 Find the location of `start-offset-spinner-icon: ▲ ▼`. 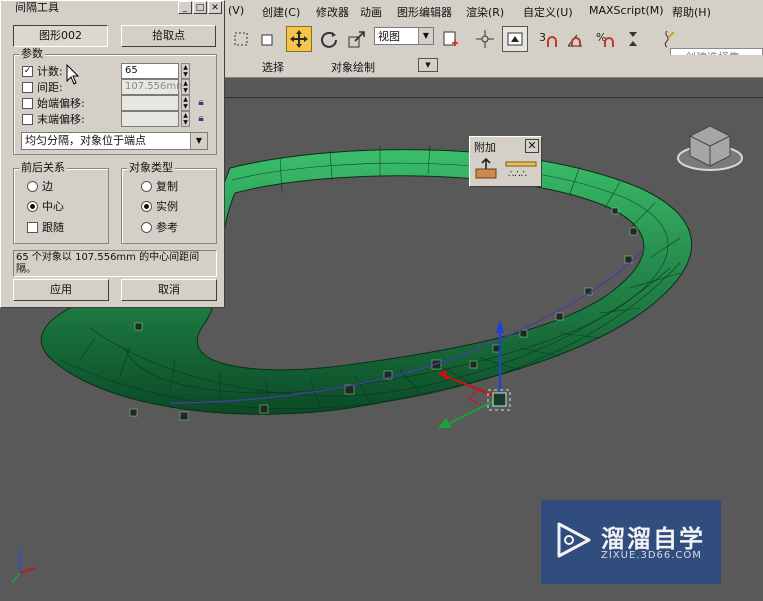

start-offset-spinner-icon: ▲ ▼ is located at coordinates (185, 103).